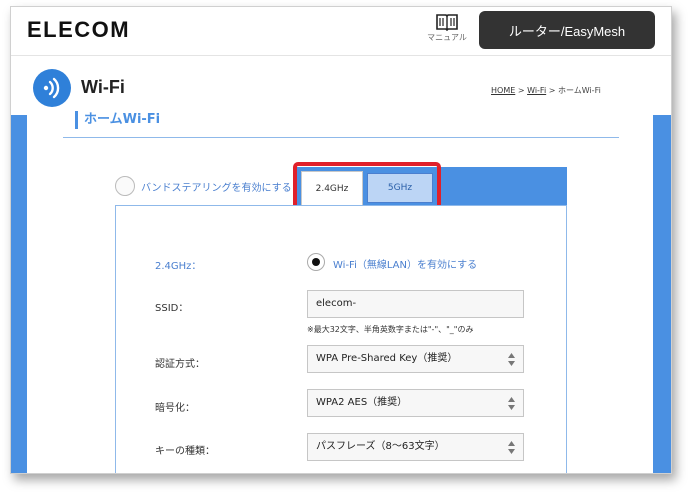  I want to click on wifi-icon, so click(51, 88).